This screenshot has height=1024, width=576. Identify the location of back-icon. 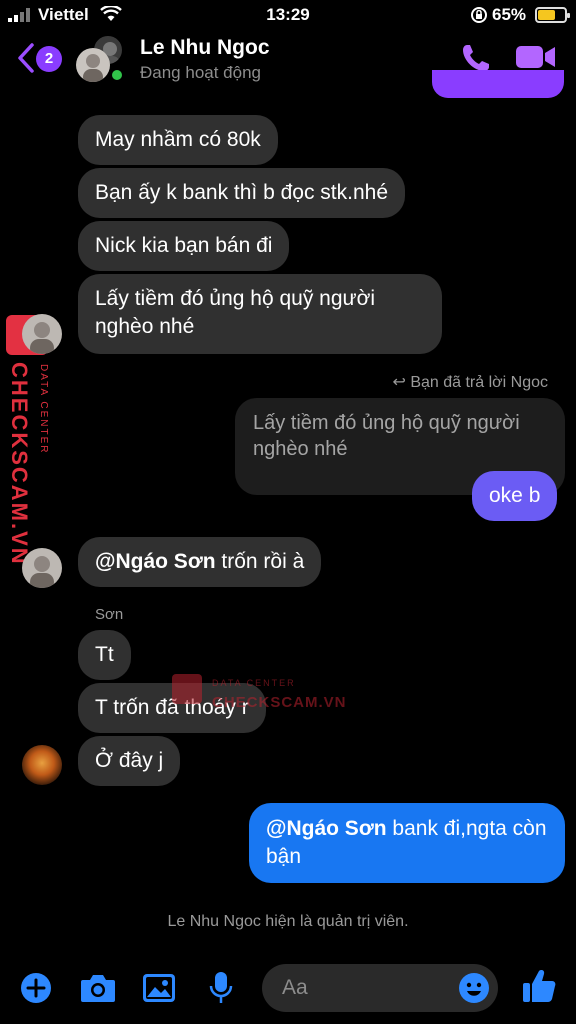
(26, 58).